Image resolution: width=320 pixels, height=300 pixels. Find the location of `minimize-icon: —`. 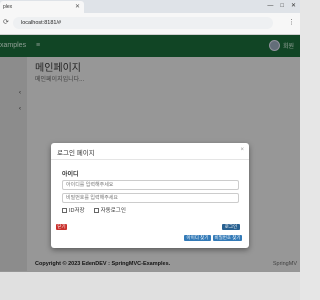

minimize-icon: — is located at coordinates (270, 6).